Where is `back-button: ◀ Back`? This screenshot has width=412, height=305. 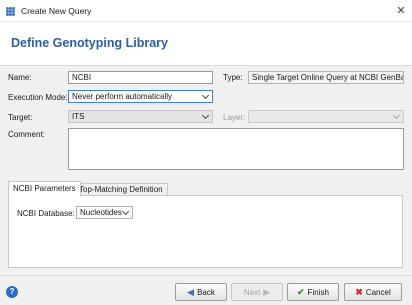 back-button: ◀ Back is located at coordinates (201, 292).